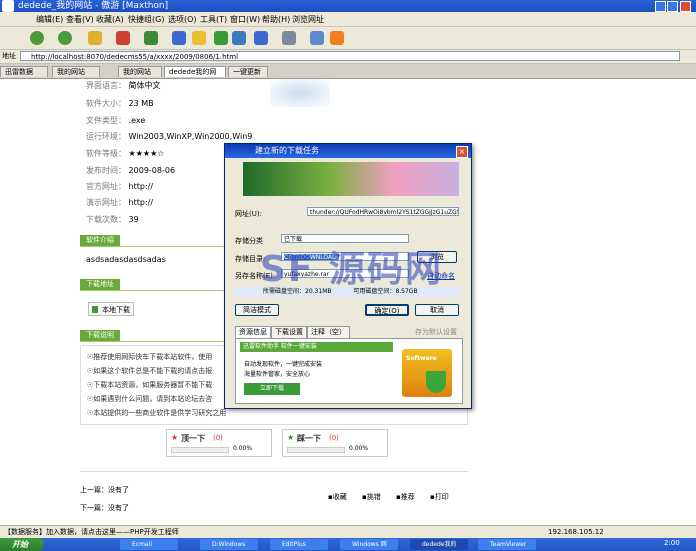 This screenshot has height=551, width=696. I want to click on simple-mode-button: 简洁模式, so click(257, 310).